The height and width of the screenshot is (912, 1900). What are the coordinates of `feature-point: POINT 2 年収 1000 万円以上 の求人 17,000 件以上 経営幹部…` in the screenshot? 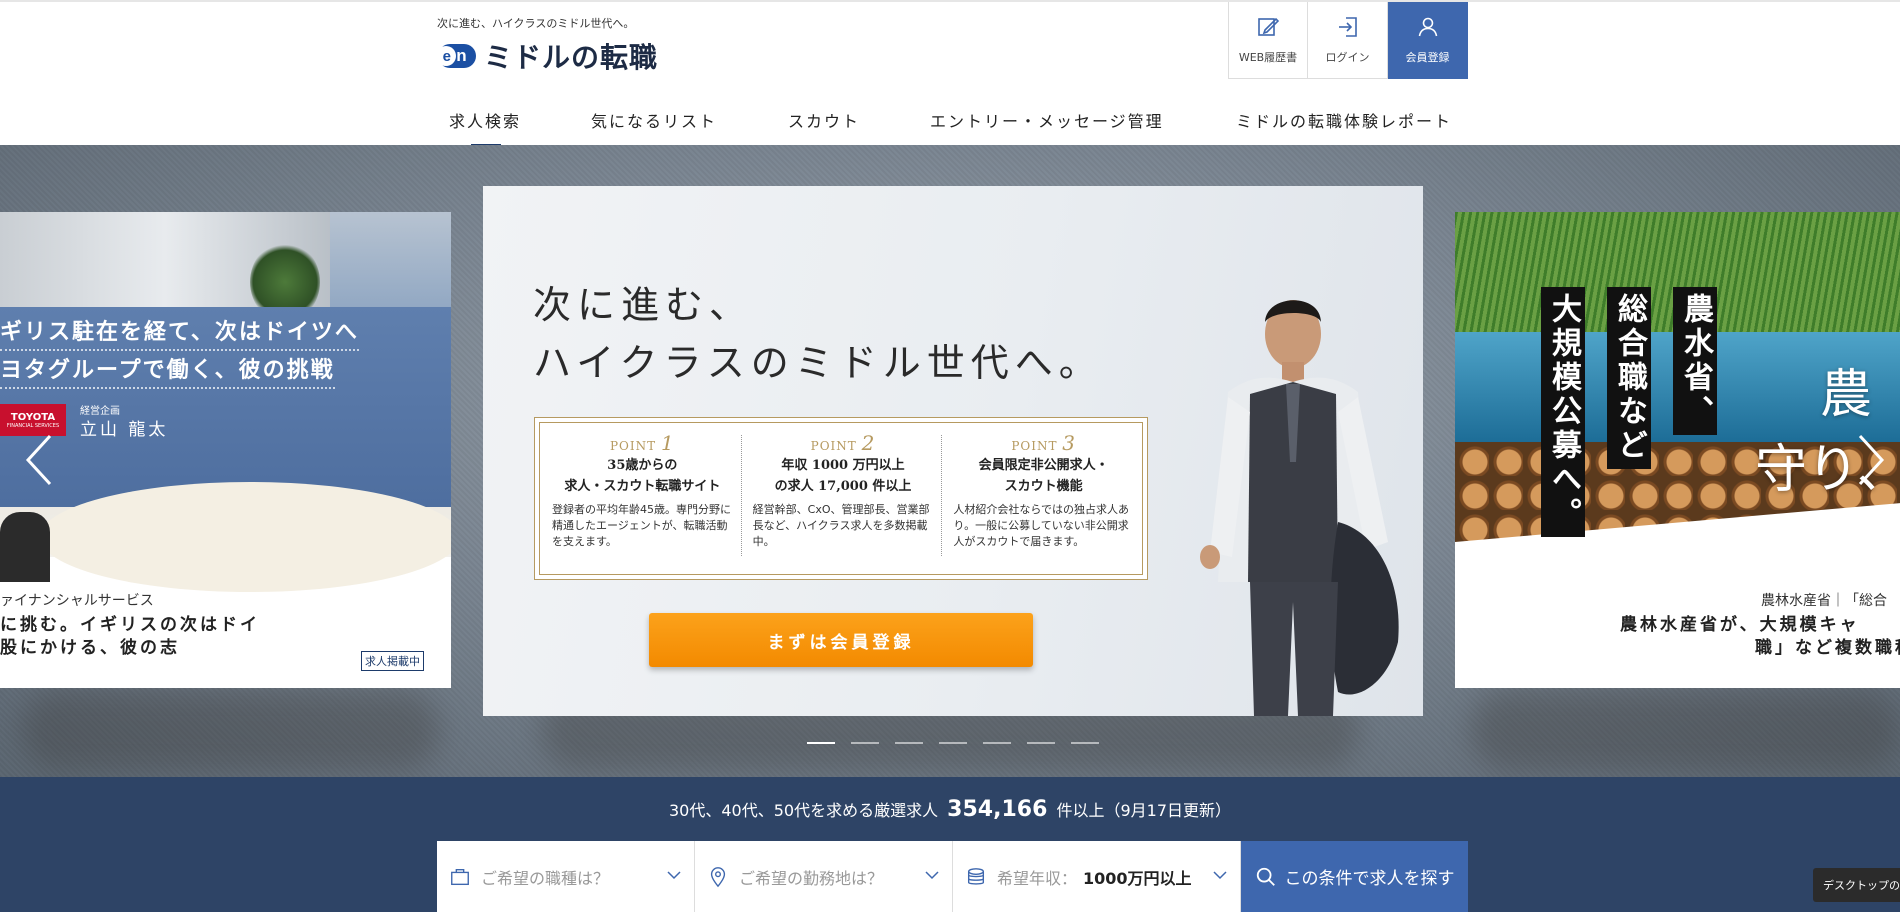 It's located at (841, 498).